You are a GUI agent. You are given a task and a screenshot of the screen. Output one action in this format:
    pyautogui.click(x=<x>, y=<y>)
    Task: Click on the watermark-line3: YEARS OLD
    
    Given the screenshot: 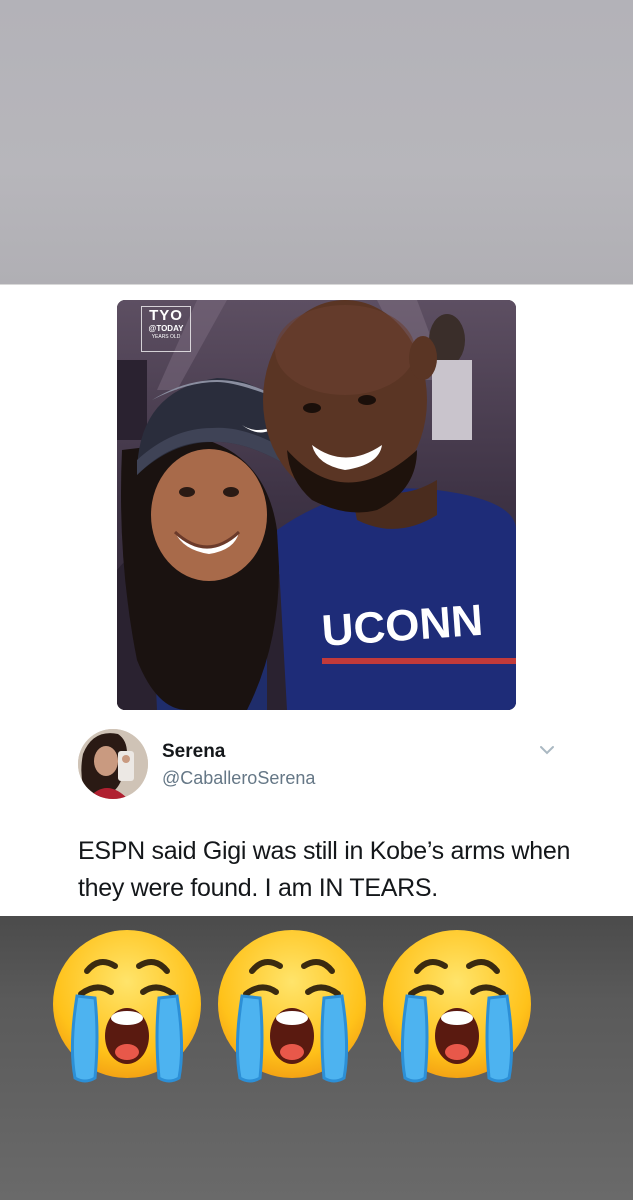 What is the action you would take?
    pyautogui.click(x=166, y=337)
    